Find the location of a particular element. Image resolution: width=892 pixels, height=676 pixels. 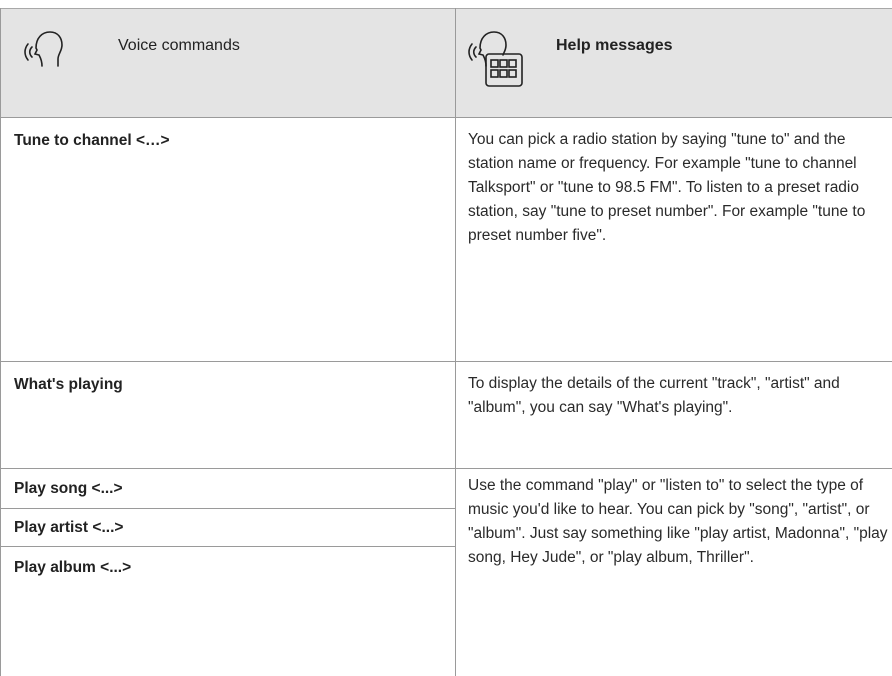

column-divider is located at coordinates (455, 342).